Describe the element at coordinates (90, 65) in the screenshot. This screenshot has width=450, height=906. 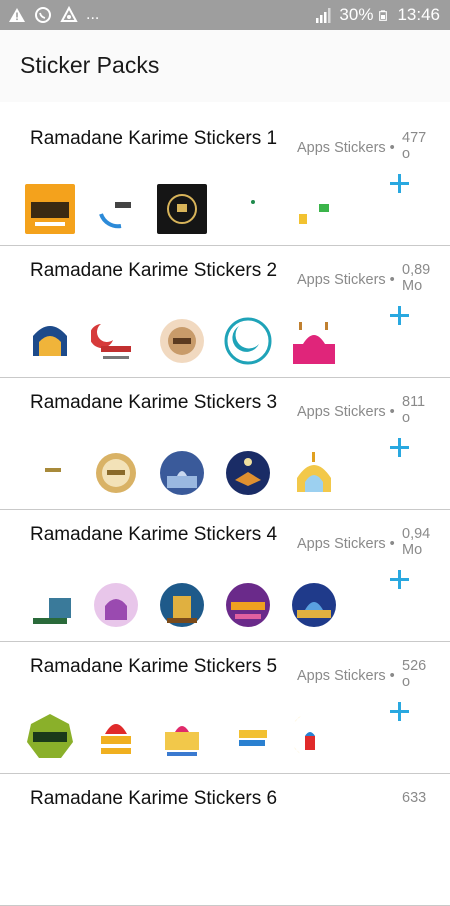
I see `page-title: Sticker Packs` at that location.